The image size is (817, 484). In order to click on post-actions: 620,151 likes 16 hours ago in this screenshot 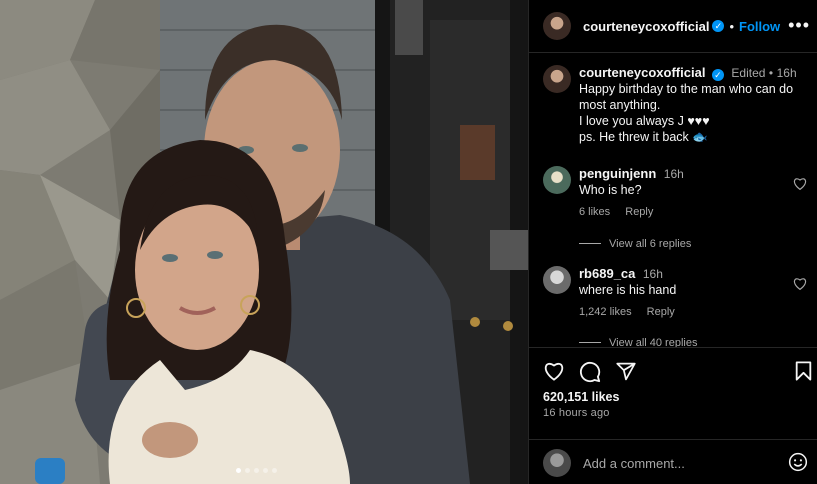, I will do `click(673, 383)`.